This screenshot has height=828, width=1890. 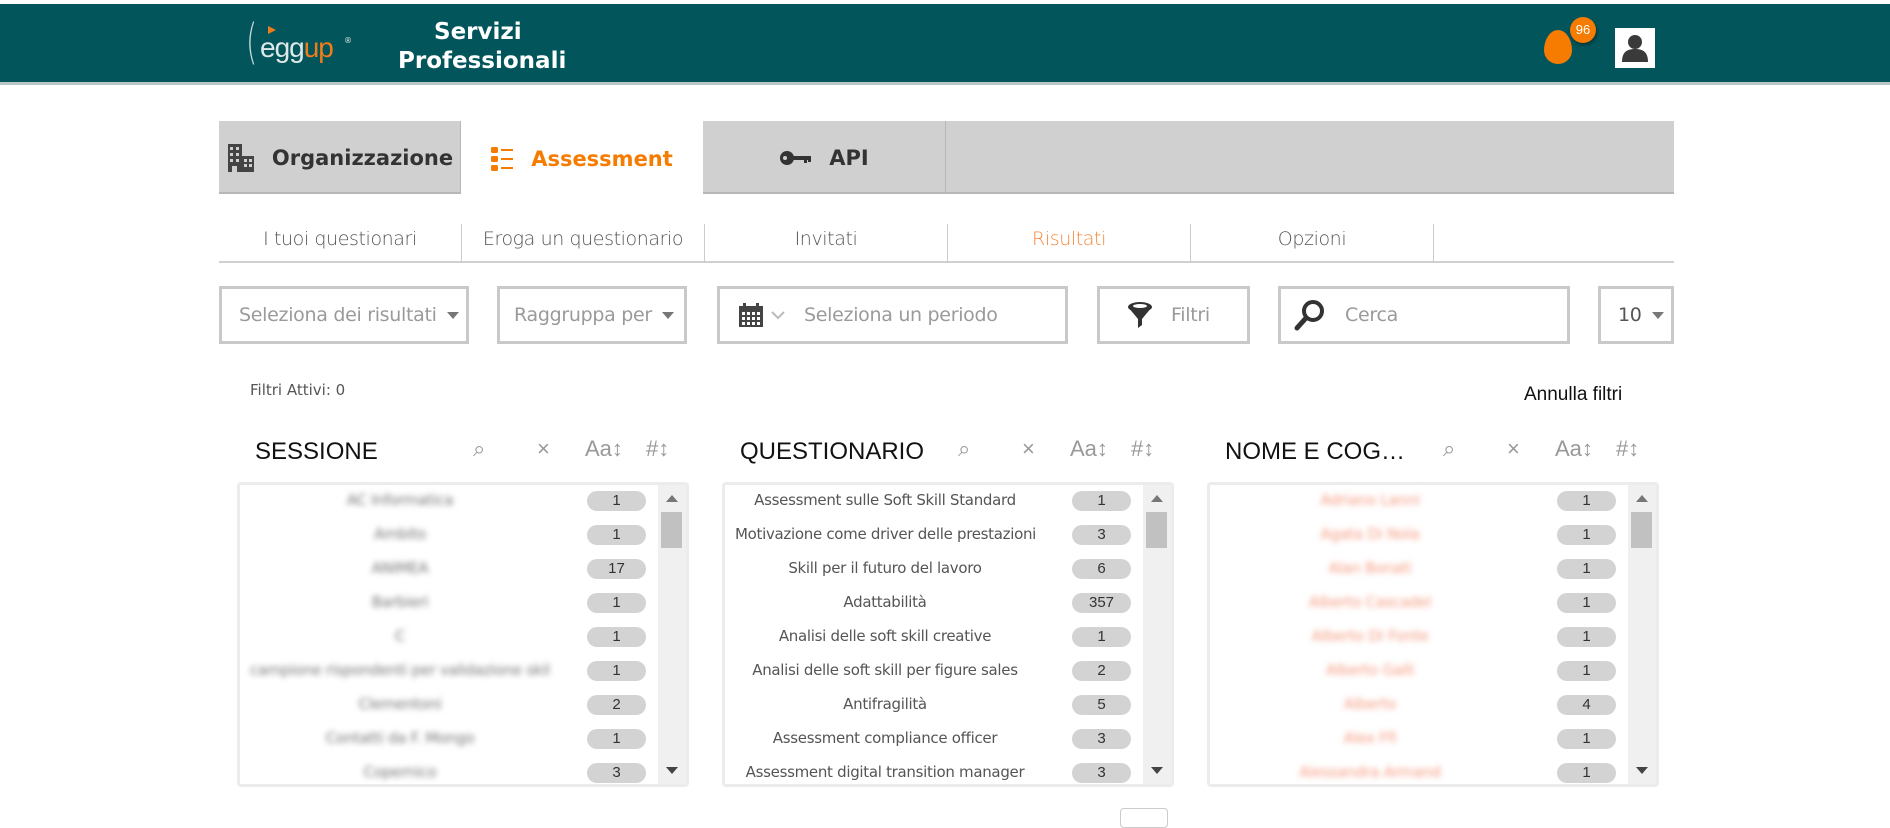 What do you see at coordinates (1558, 47) in the screenshot?
I see `egg-notification-icon` at bounding box center [1558, 47].